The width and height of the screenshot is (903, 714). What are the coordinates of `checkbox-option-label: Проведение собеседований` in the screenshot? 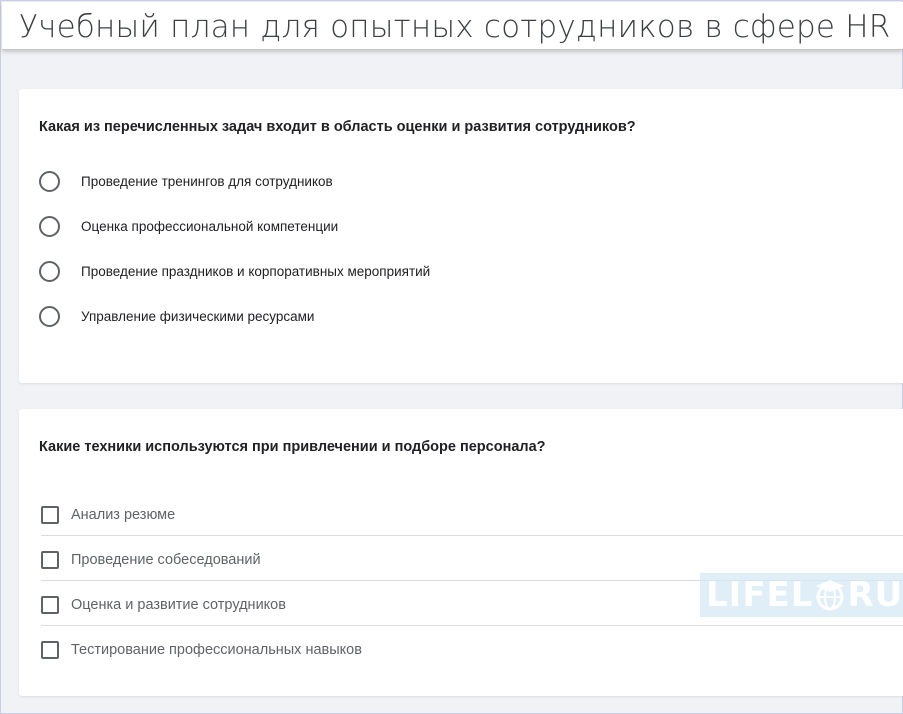 It's located at (166, 559).